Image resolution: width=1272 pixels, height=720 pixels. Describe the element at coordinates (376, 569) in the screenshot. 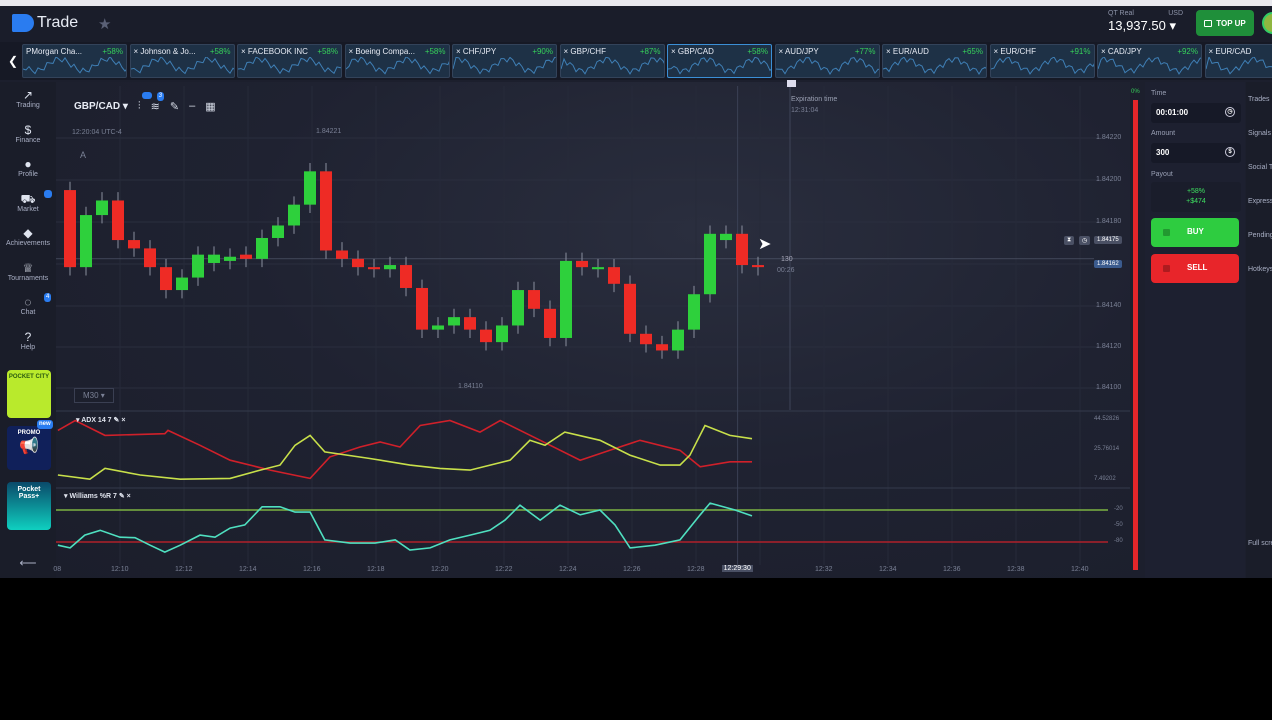

I see `time-axis-label: 12:18` at that location.